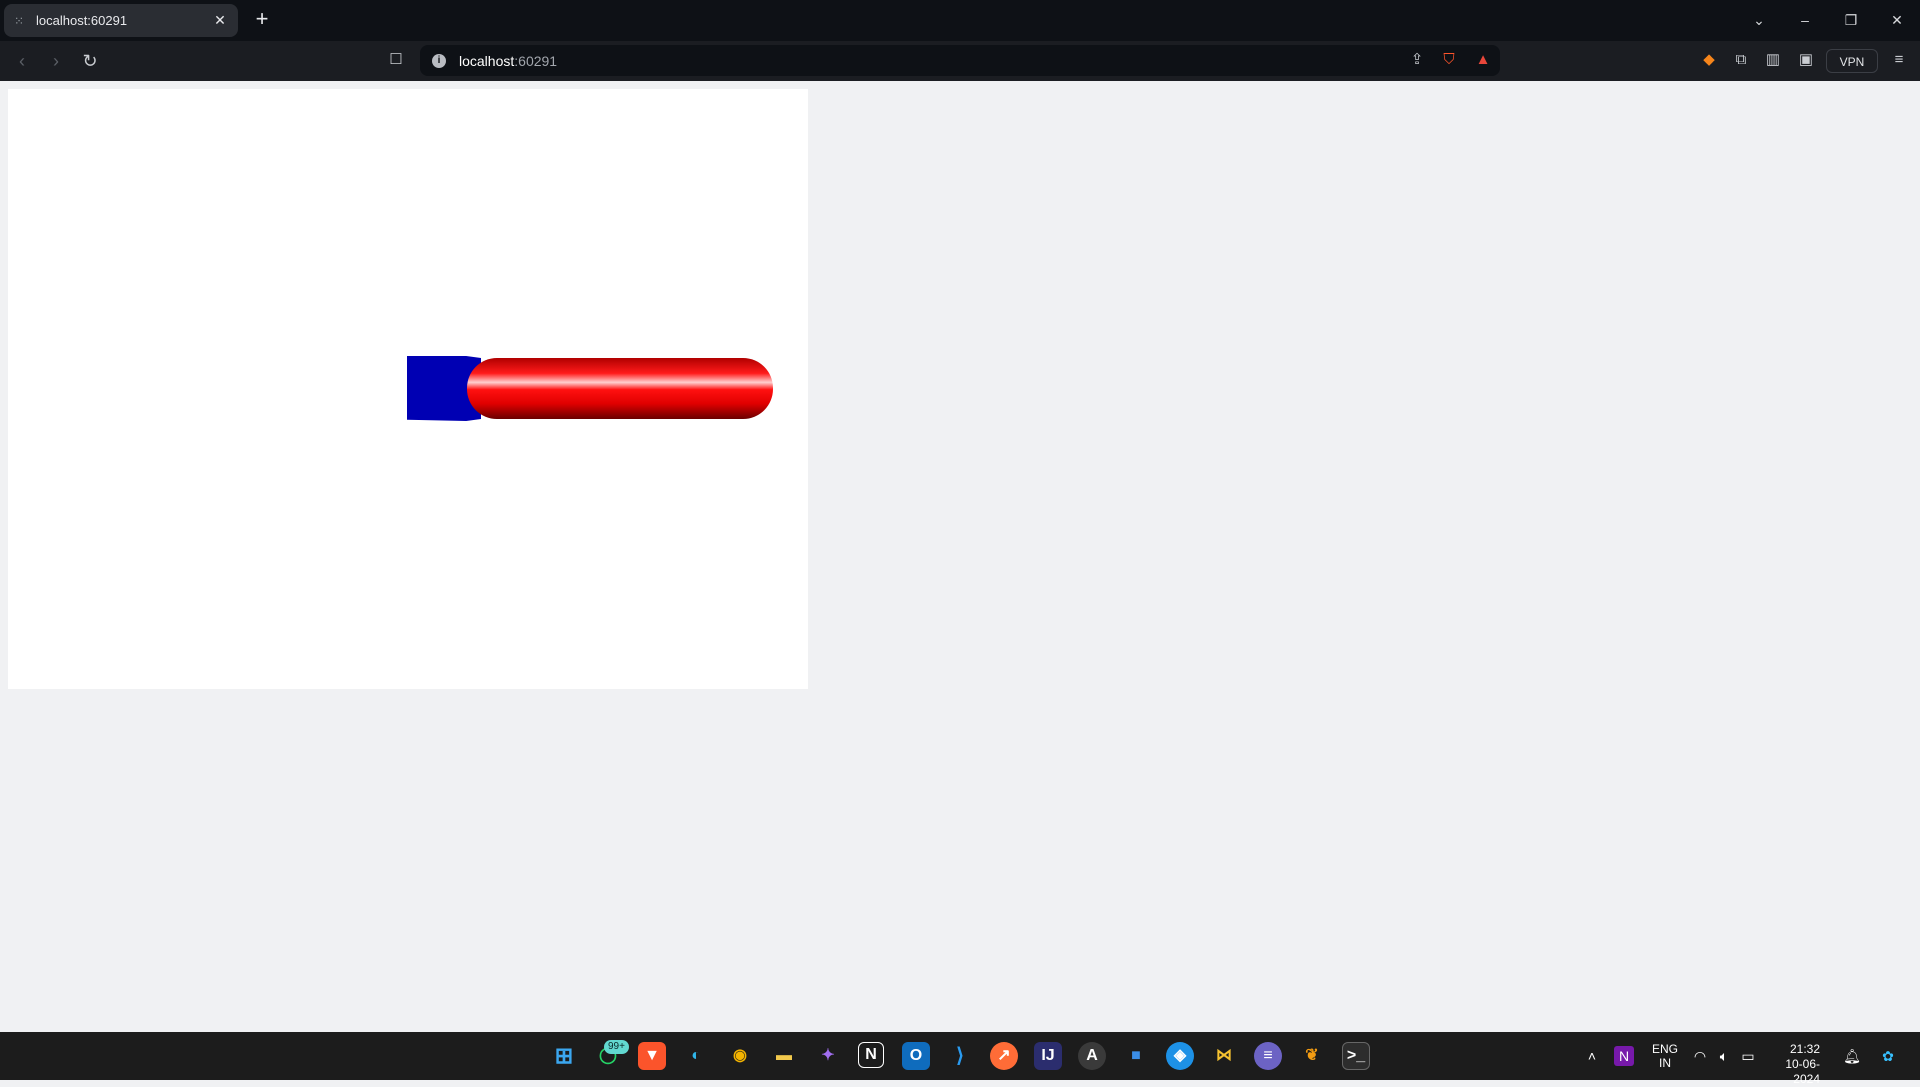 The image size is (1920, 1087). What do you see at coordinates (652, 1056) in the screenshot?
I see `brave-icon: ▼` at bounding box center [652, 1056].